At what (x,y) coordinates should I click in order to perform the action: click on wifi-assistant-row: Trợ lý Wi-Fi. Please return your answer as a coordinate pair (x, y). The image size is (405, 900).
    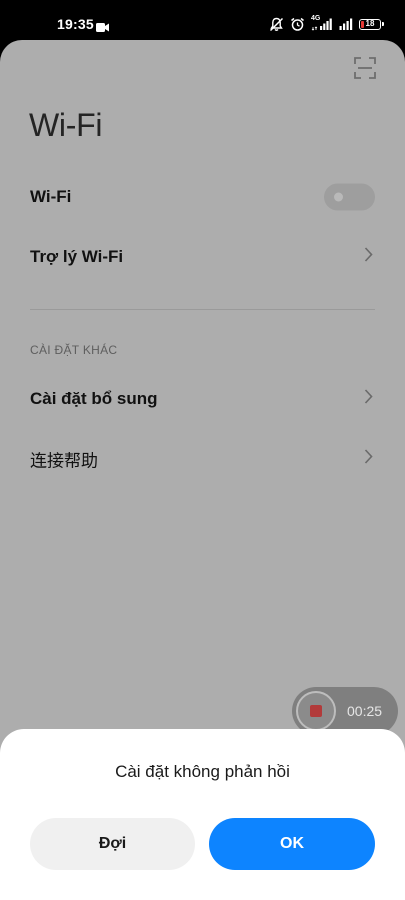
    Looking at the image, I should click on (202, 257).